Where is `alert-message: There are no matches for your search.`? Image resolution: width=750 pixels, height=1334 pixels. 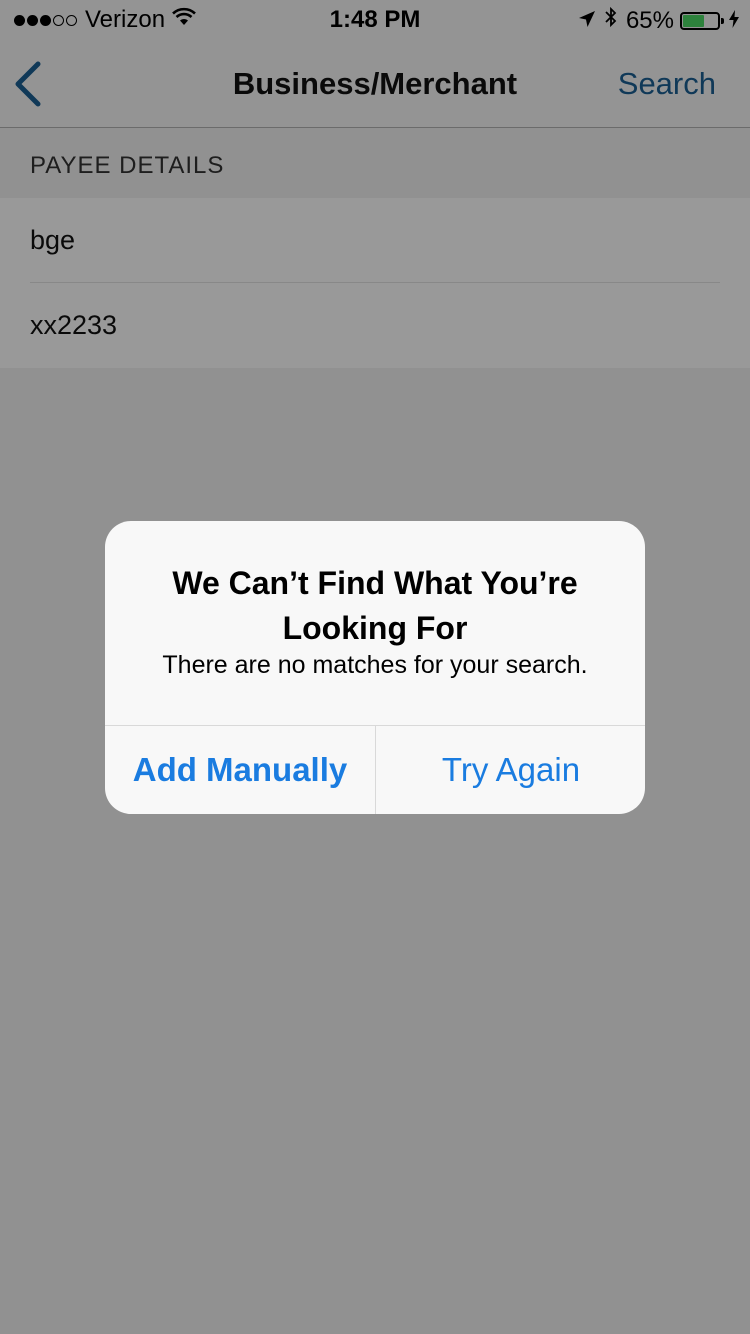 alert-message: There are no matches for your search. is located at coordinates (375, 665).